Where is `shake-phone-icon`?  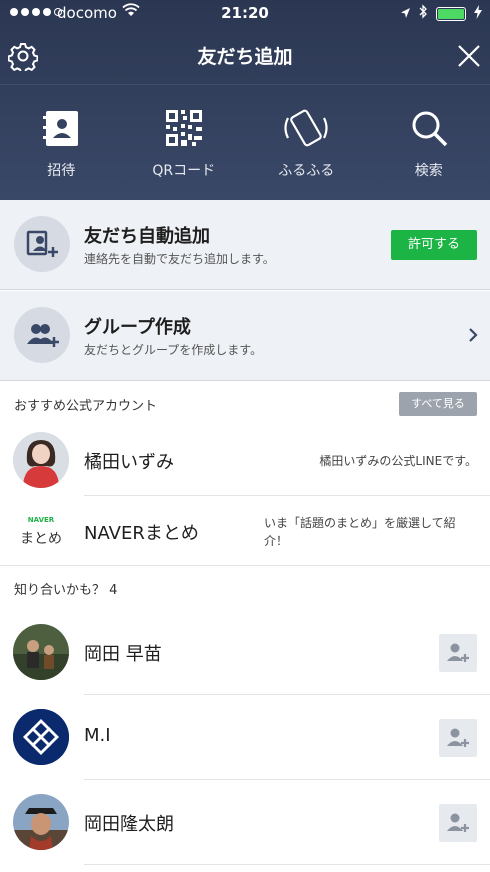 shake-phone-icon is located at coordinates (306, 128).